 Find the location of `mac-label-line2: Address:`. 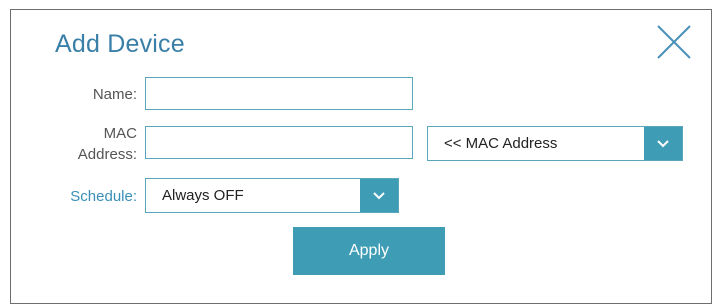

mac-label-line2: Address: is located at coordinates (107, 154).